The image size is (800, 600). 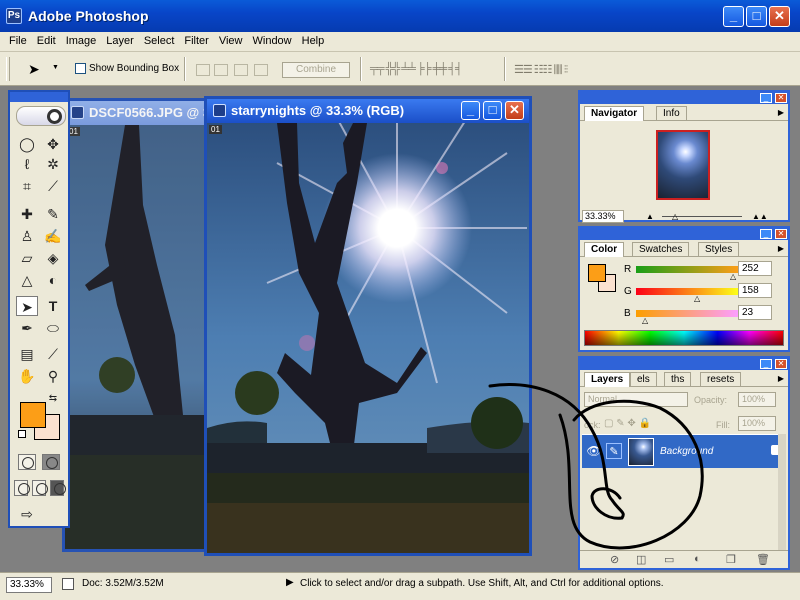 I want to click on foreground-color-swatch, so click(x=33, y=415).